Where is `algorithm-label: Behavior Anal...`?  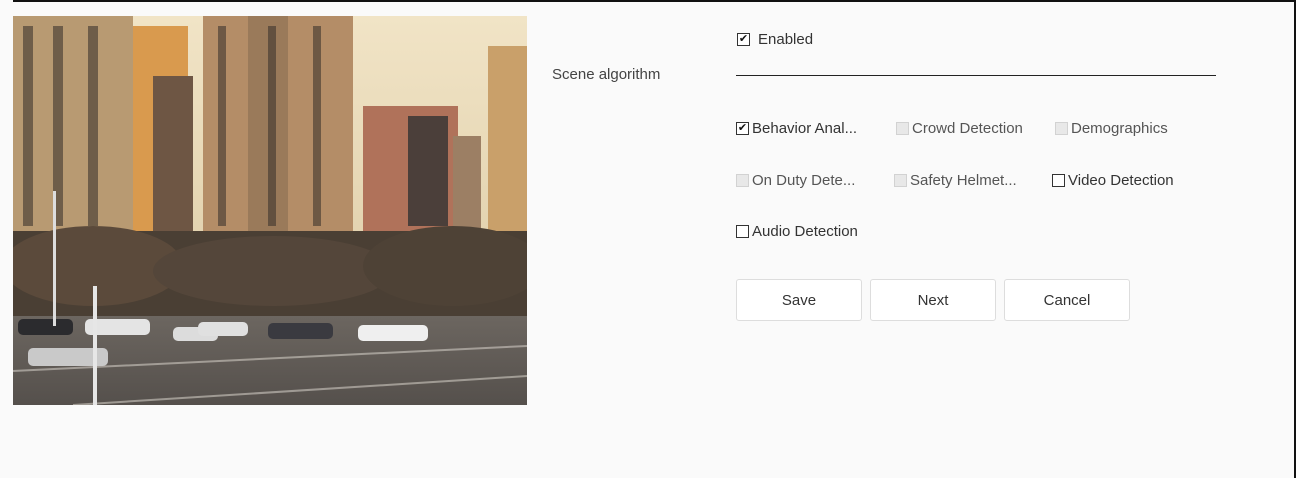 algorithm-label: Behavior Anal... is located at coordinates (805, 128).